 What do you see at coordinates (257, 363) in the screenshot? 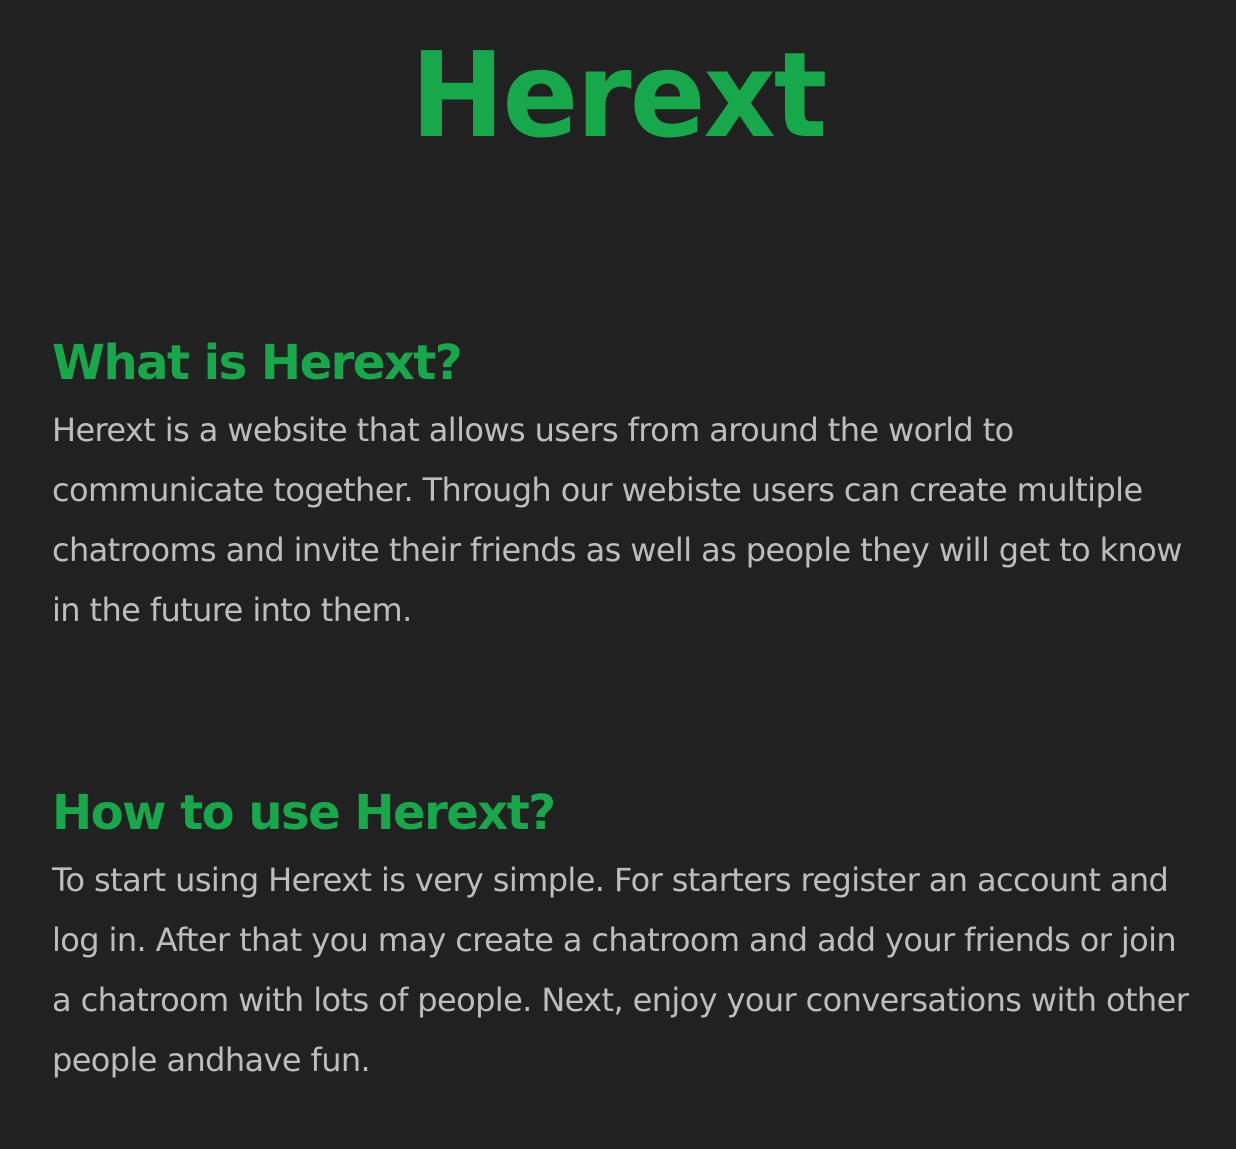
I see `section-heading-what-is: What is Herext?` at bounding box center [257, 363].